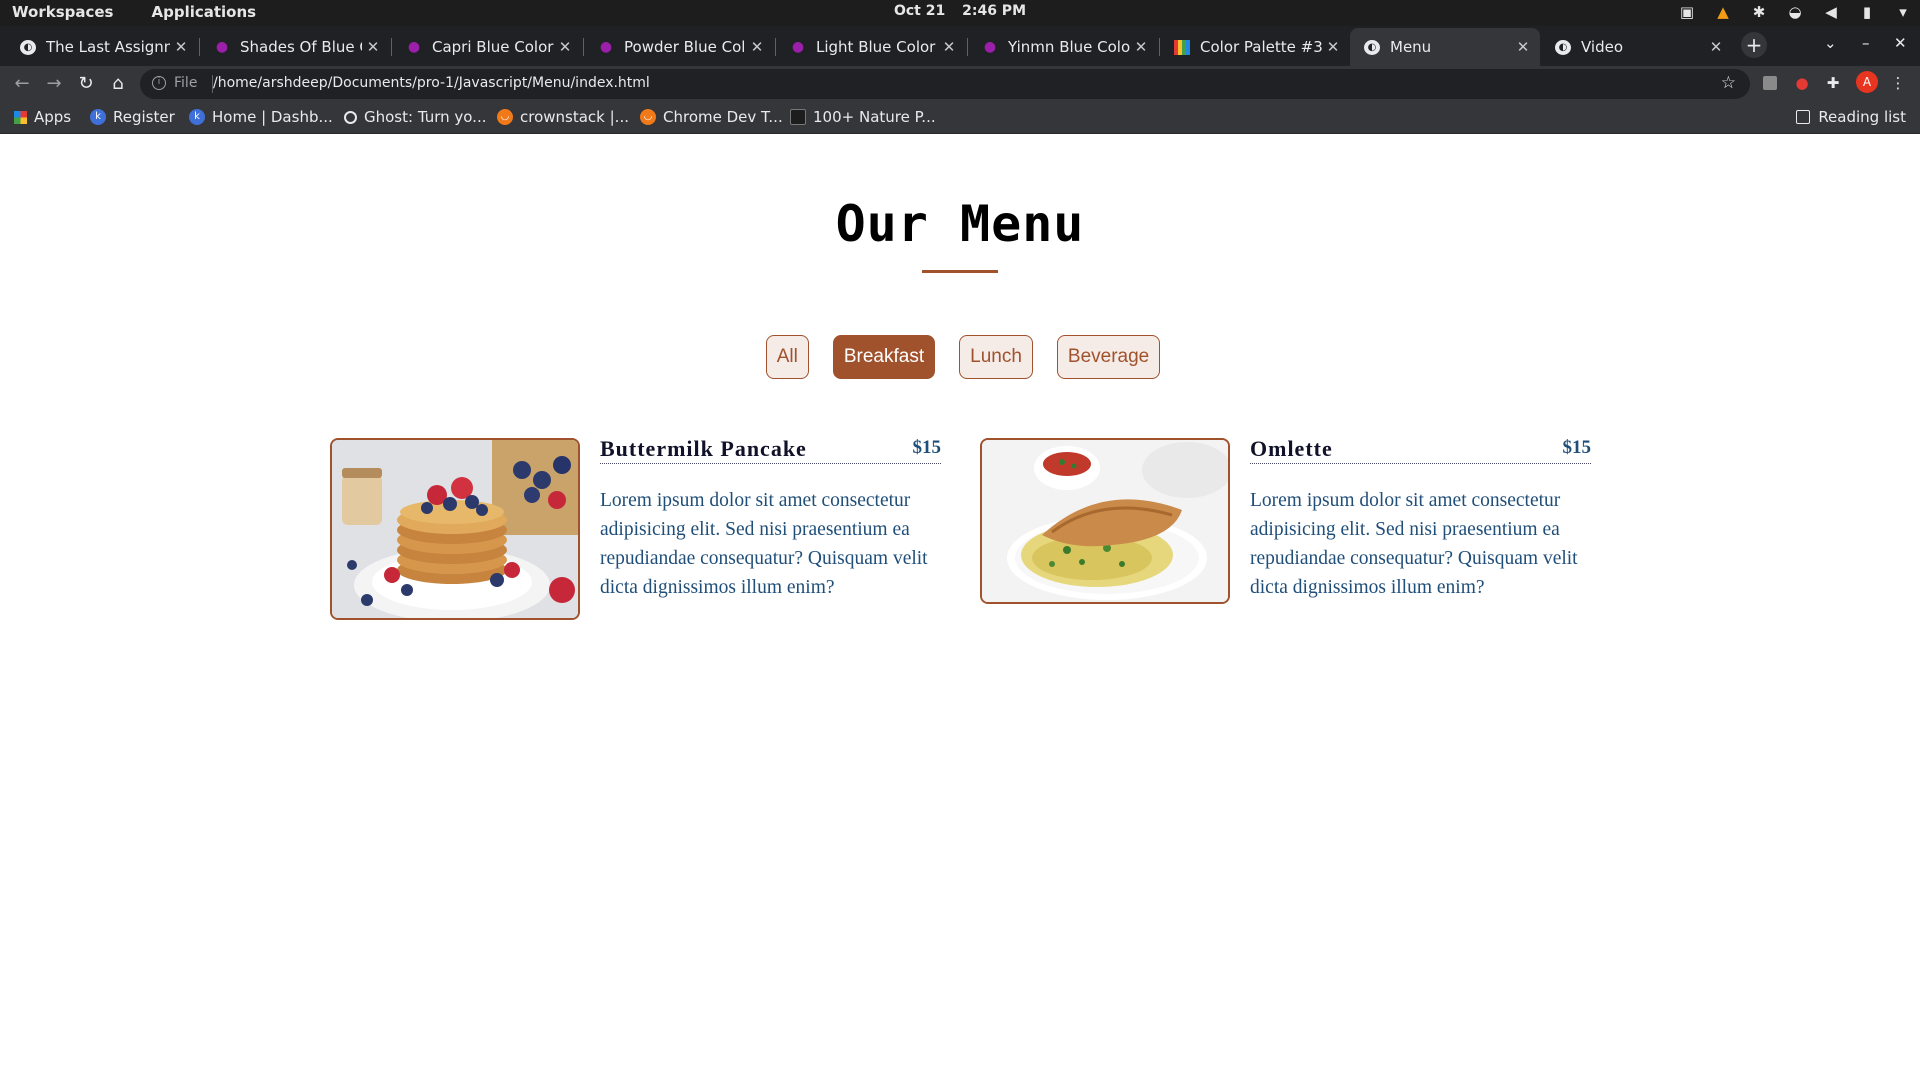 This screenshot has height=1080, width=1920. What do you see at coordinates (1069, 47) in the screenshot?
I see `tab-title: Yinmn Blue Color` at bounding box center [1069, 47].